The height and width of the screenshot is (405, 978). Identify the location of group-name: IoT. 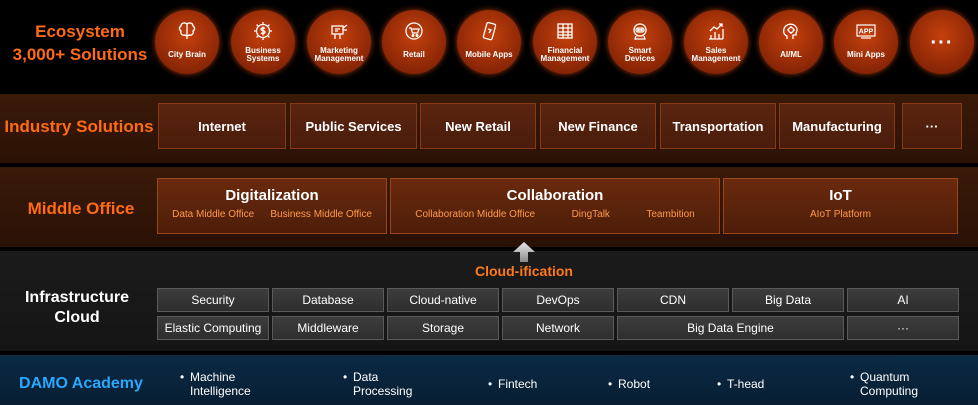
(840, 195).